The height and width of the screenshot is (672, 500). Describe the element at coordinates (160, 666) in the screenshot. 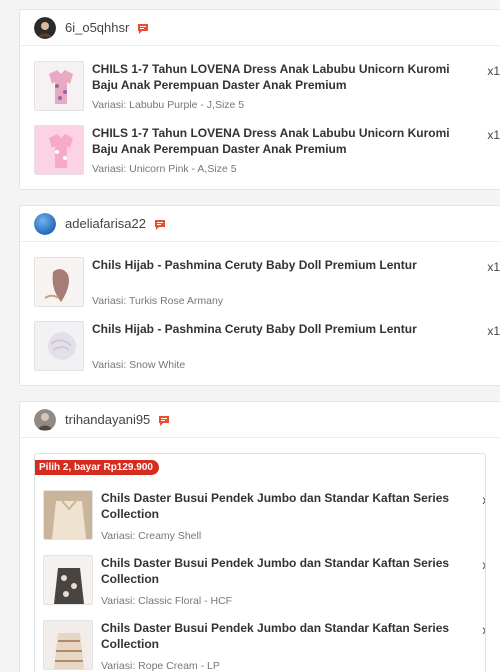

I see `product-variant: Variasi: Rope Cream - LP` at that location.